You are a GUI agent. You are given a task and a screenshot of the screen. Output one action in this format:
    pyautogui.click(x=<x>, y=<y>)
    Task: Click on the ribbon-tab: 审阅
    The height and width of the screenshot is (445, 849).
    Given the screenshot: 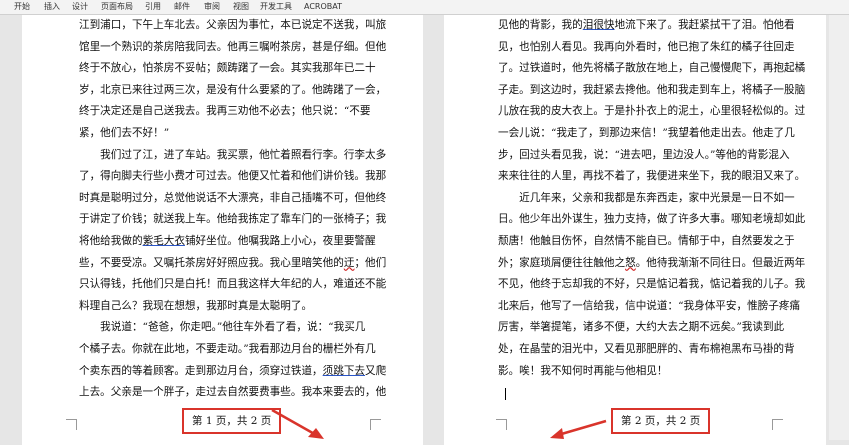 What is the action you would take?
    pyautogui.click(x=212, y=7)
    